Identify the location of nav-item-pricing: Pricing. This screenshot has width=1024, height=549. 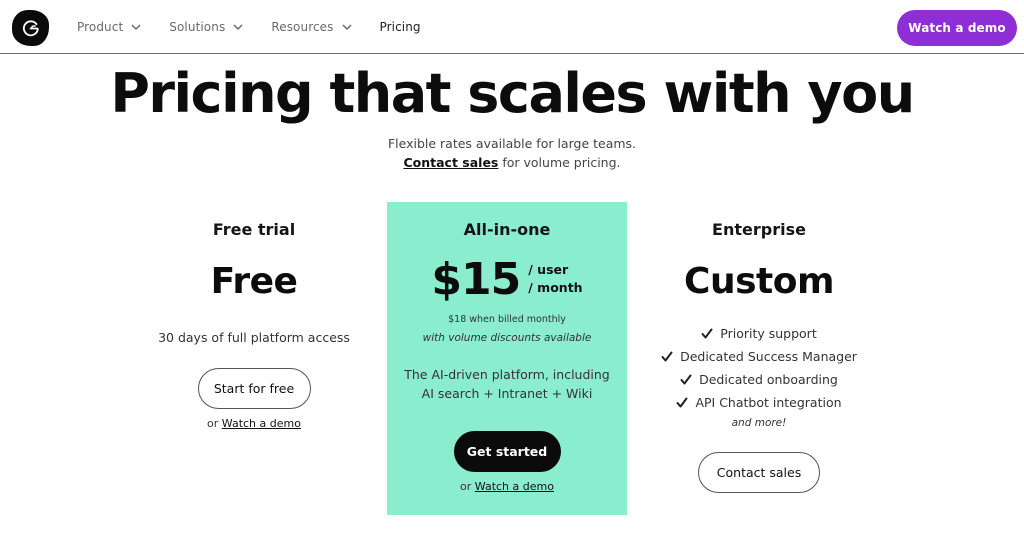
(400, 27).